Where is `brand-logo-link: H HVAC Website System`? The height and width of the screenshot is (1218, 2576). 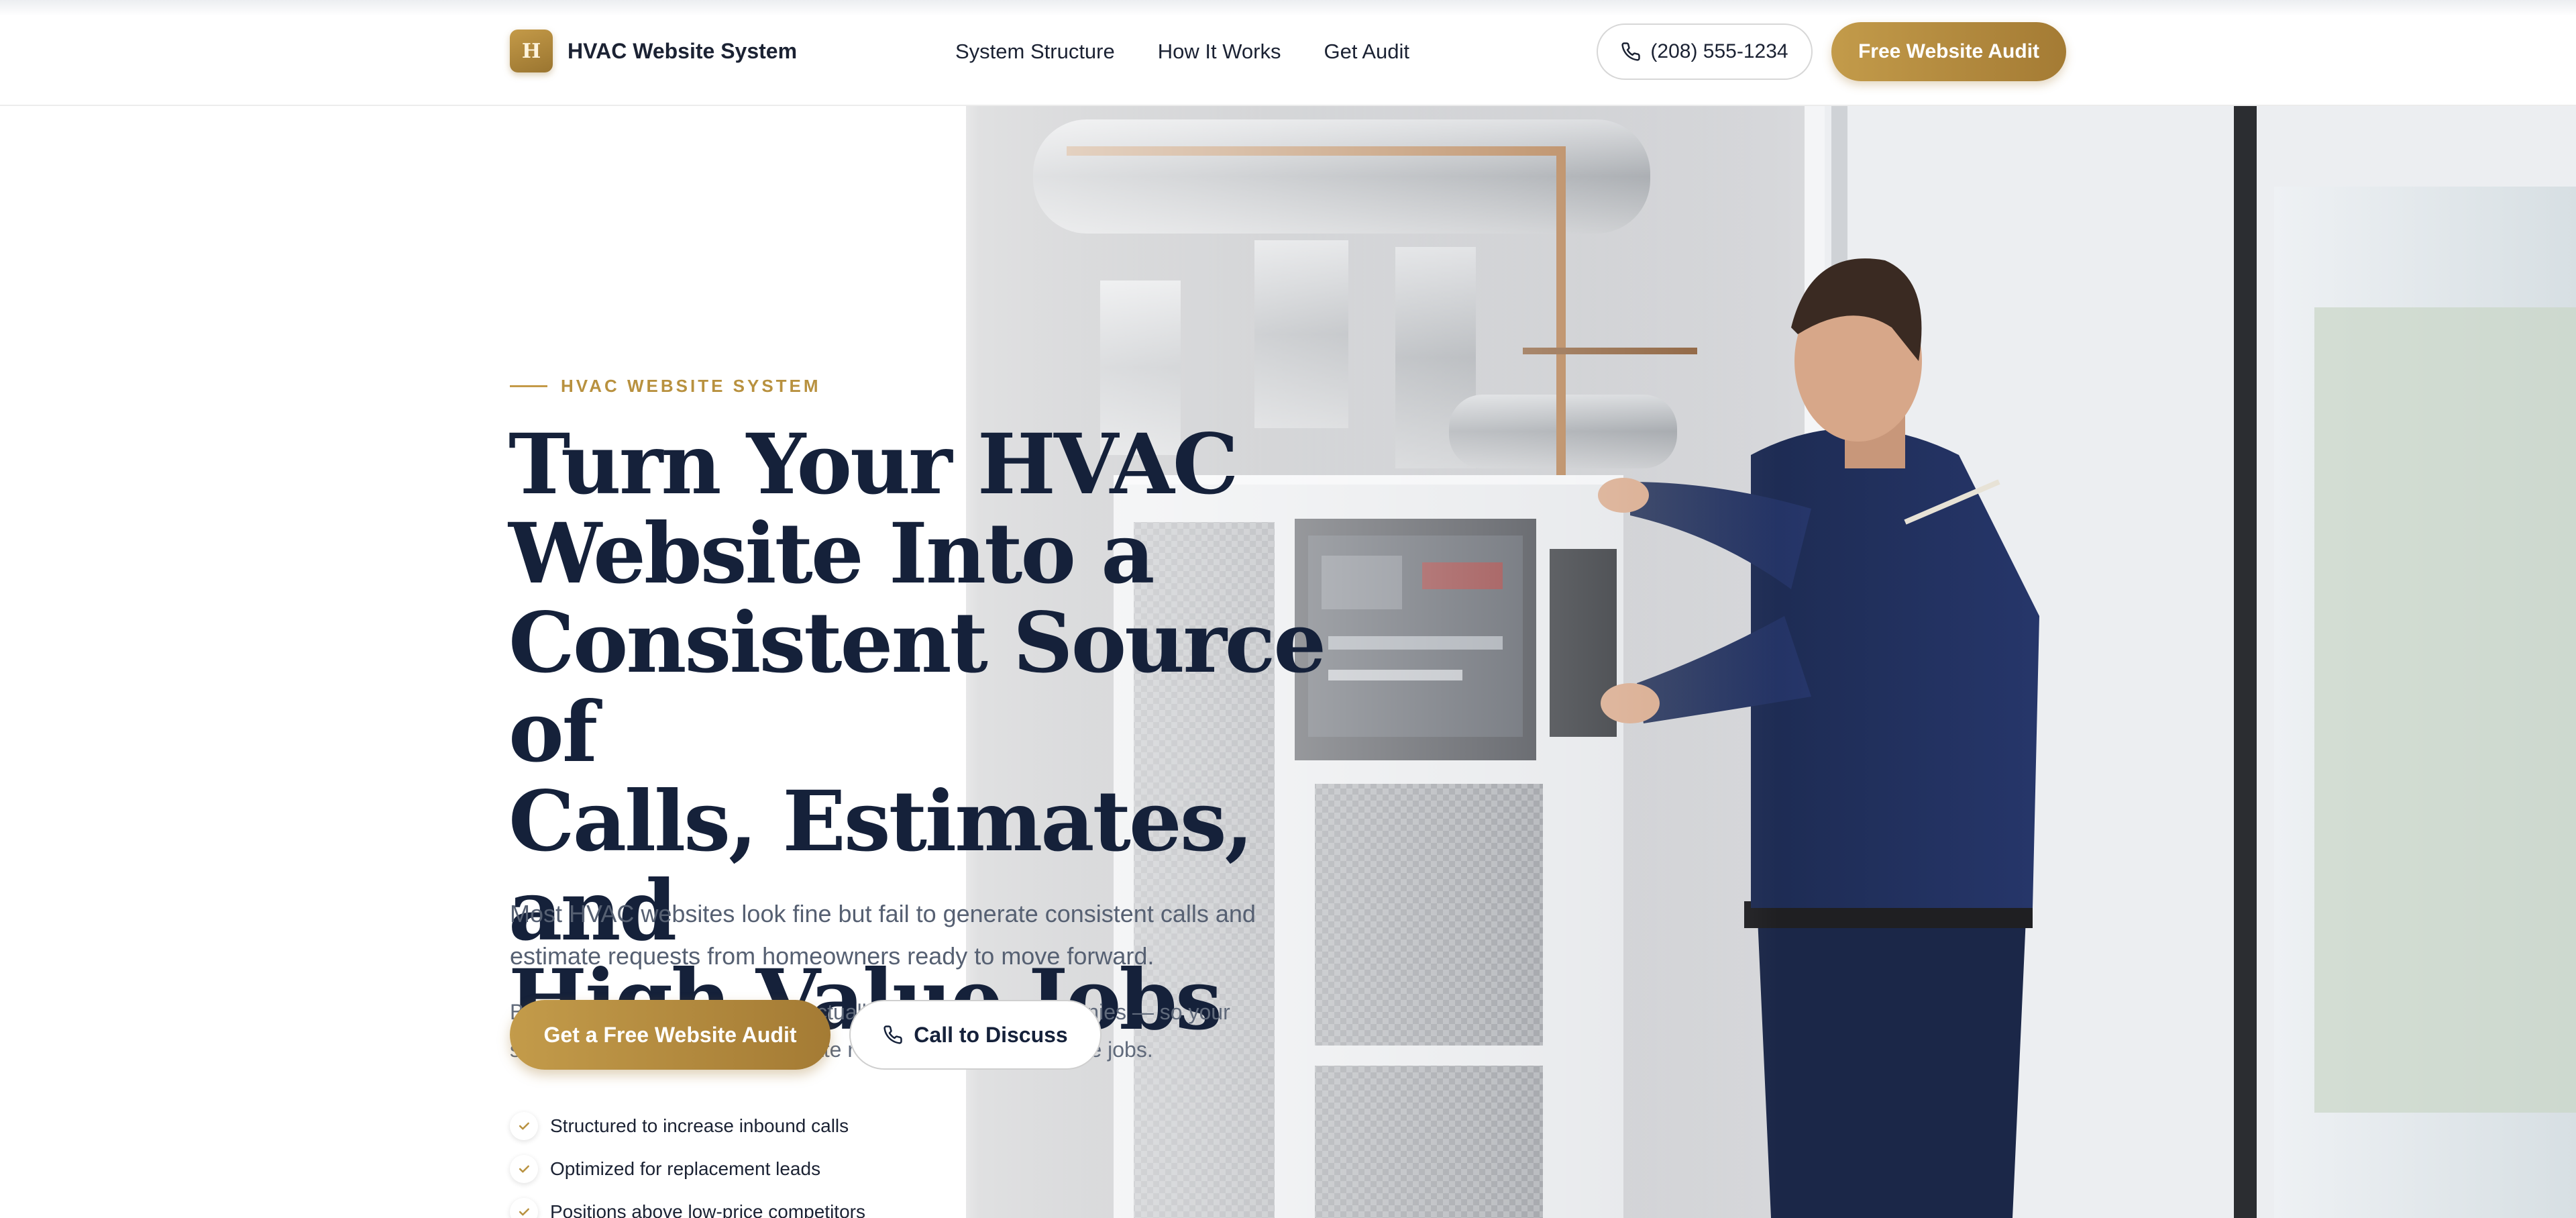
brand-logo-link: H HVAC Website System is located at coordinates (653, 51).